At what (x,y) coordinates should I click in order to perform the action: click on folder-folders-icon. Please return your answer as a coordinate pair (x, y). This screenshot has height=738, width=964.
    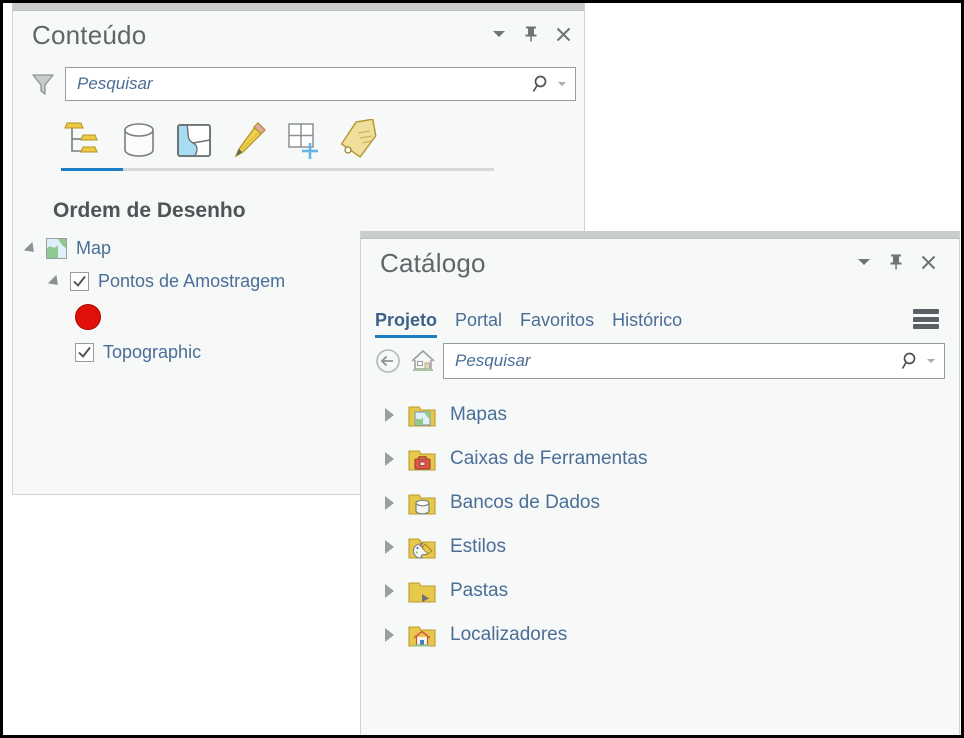
    Looking at the image, I should click on (422, 592).